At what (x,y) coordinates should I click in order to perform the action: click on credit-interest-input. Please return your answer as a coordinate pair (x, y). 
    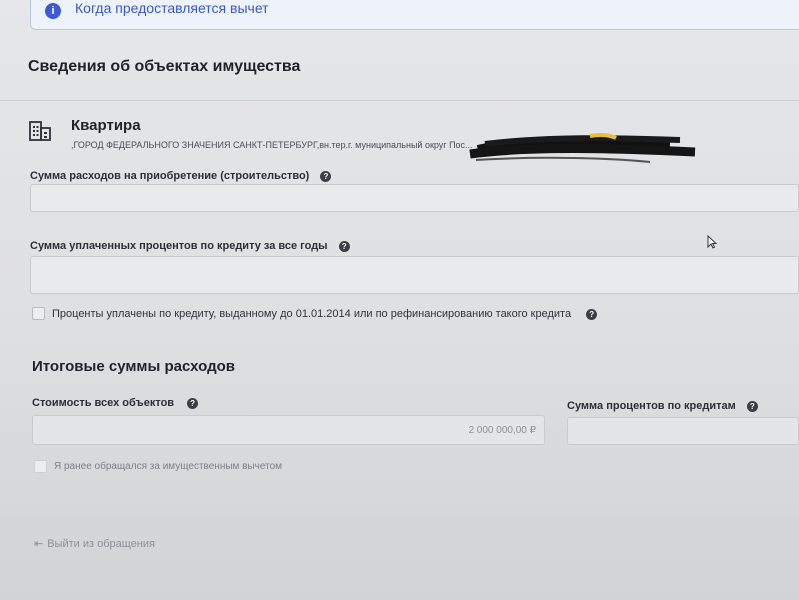
    Looking at the image, I should click on (683, 431).